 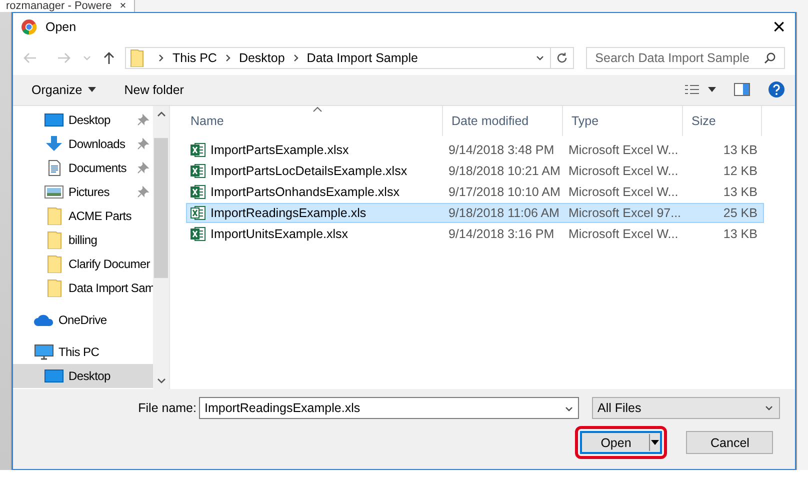 What do you see at coordinates (167, 408) in the screenshot?
I see `file-name-label: File name:` at bounding box center [167, 408].